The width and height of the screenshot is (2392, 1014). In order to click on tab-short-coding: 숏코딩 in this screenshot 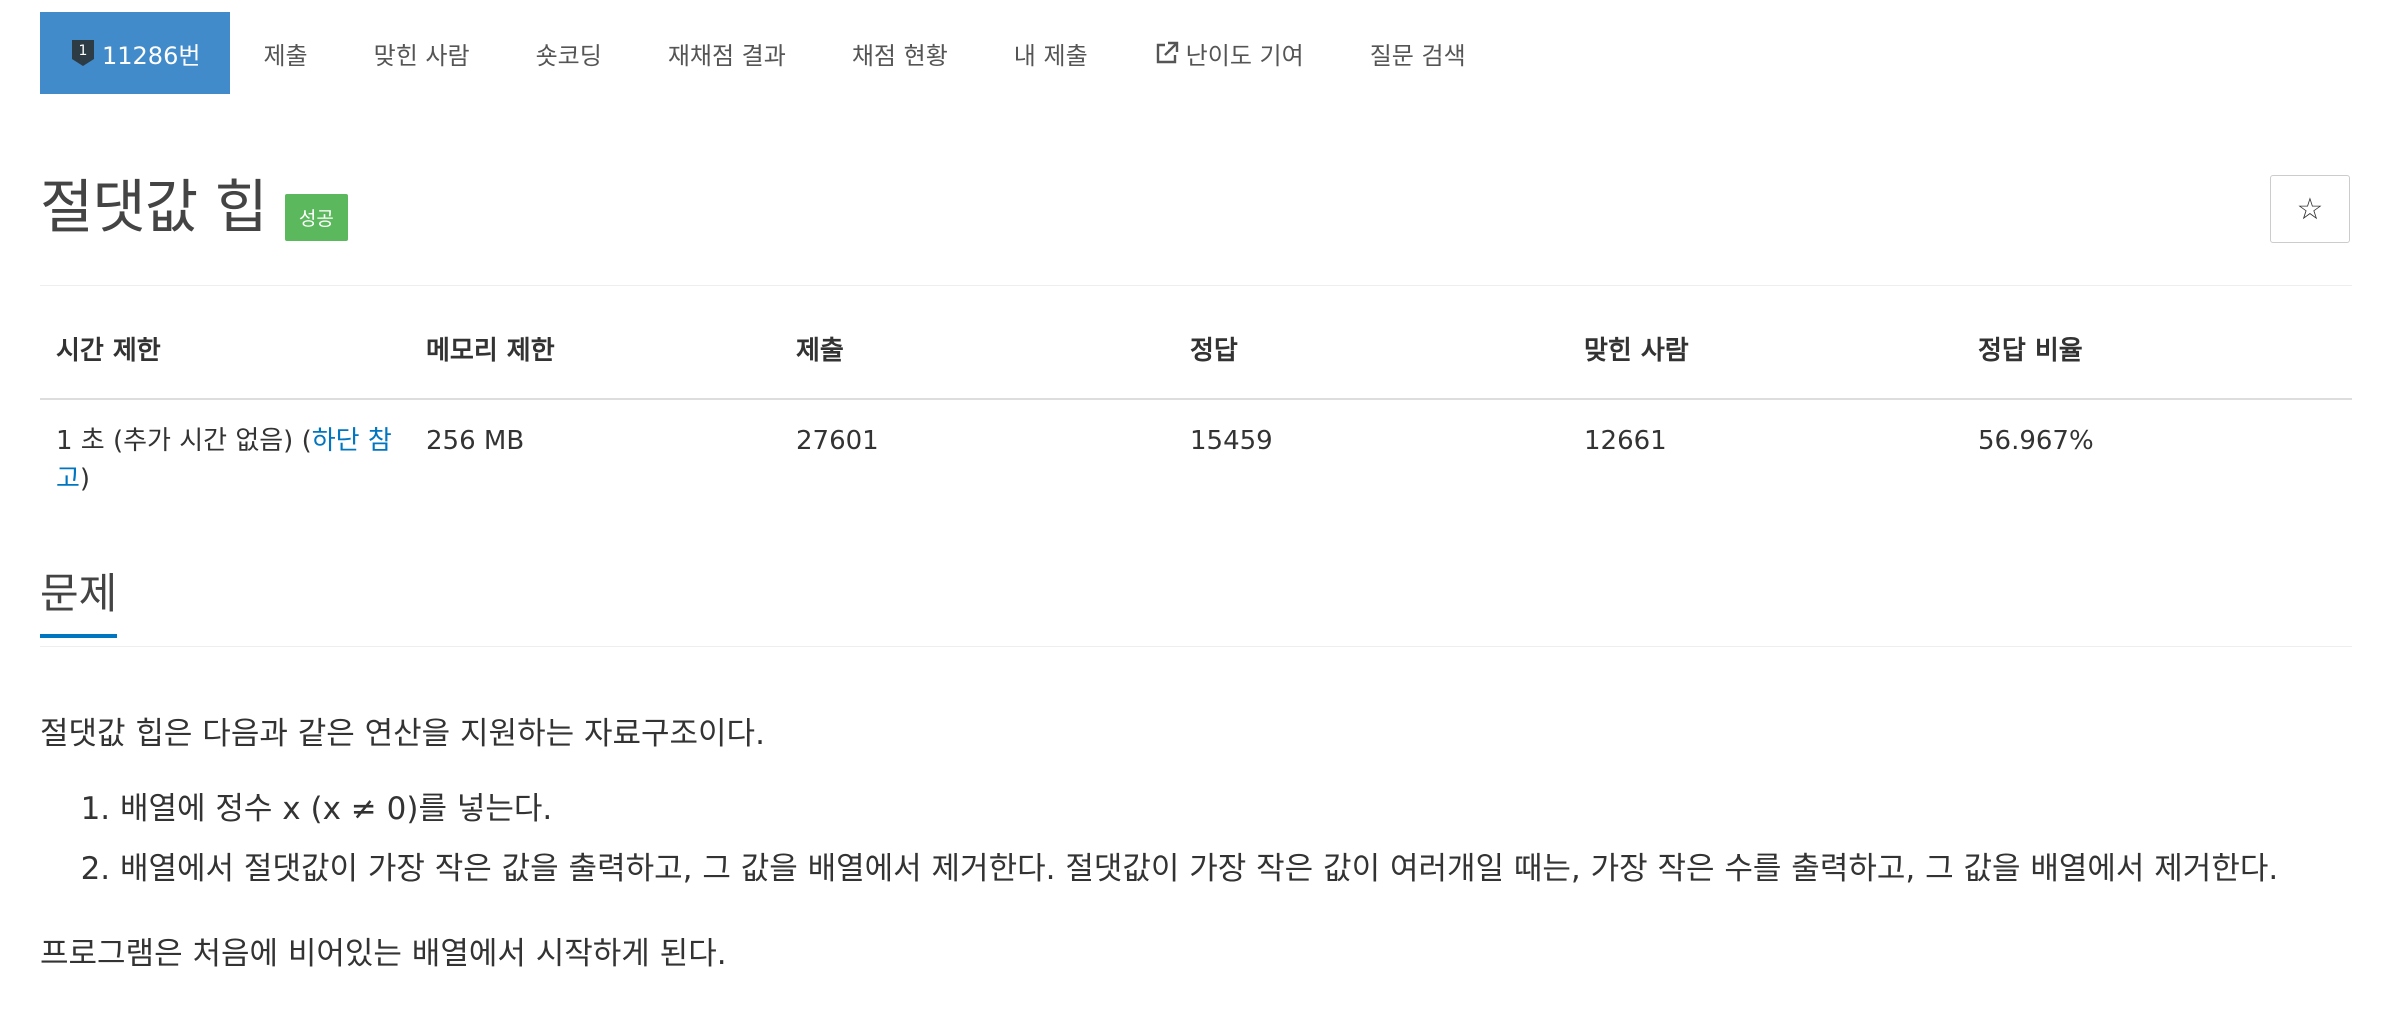, I will do `click(569, 53)`.